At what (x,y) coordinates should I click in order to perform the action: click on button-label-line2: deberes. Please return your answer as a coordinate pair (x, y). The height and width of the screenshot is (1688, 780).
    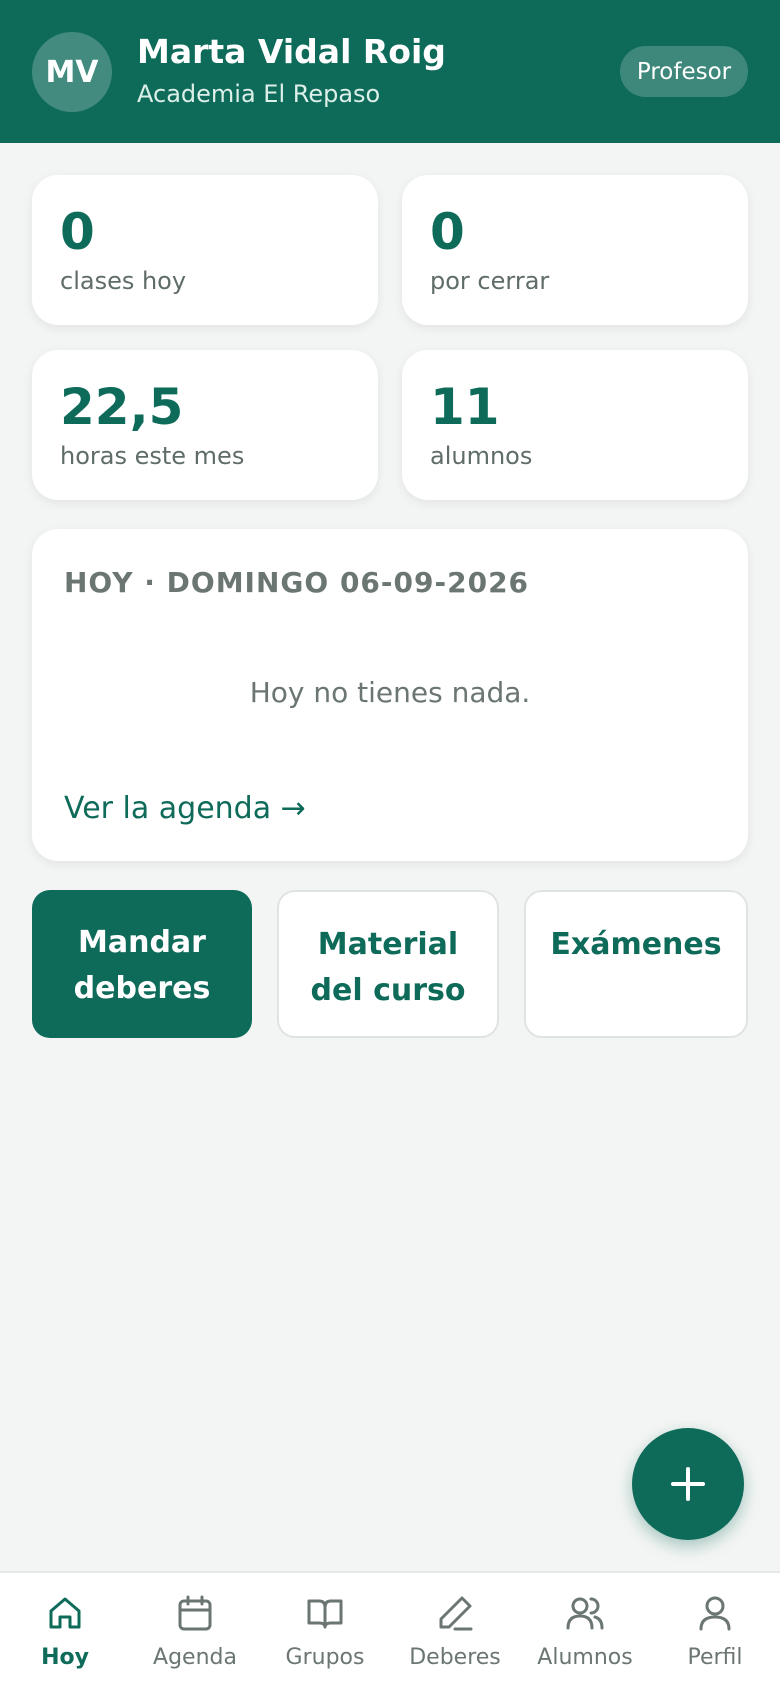
    Looking at the image, I should click on (142, 988).